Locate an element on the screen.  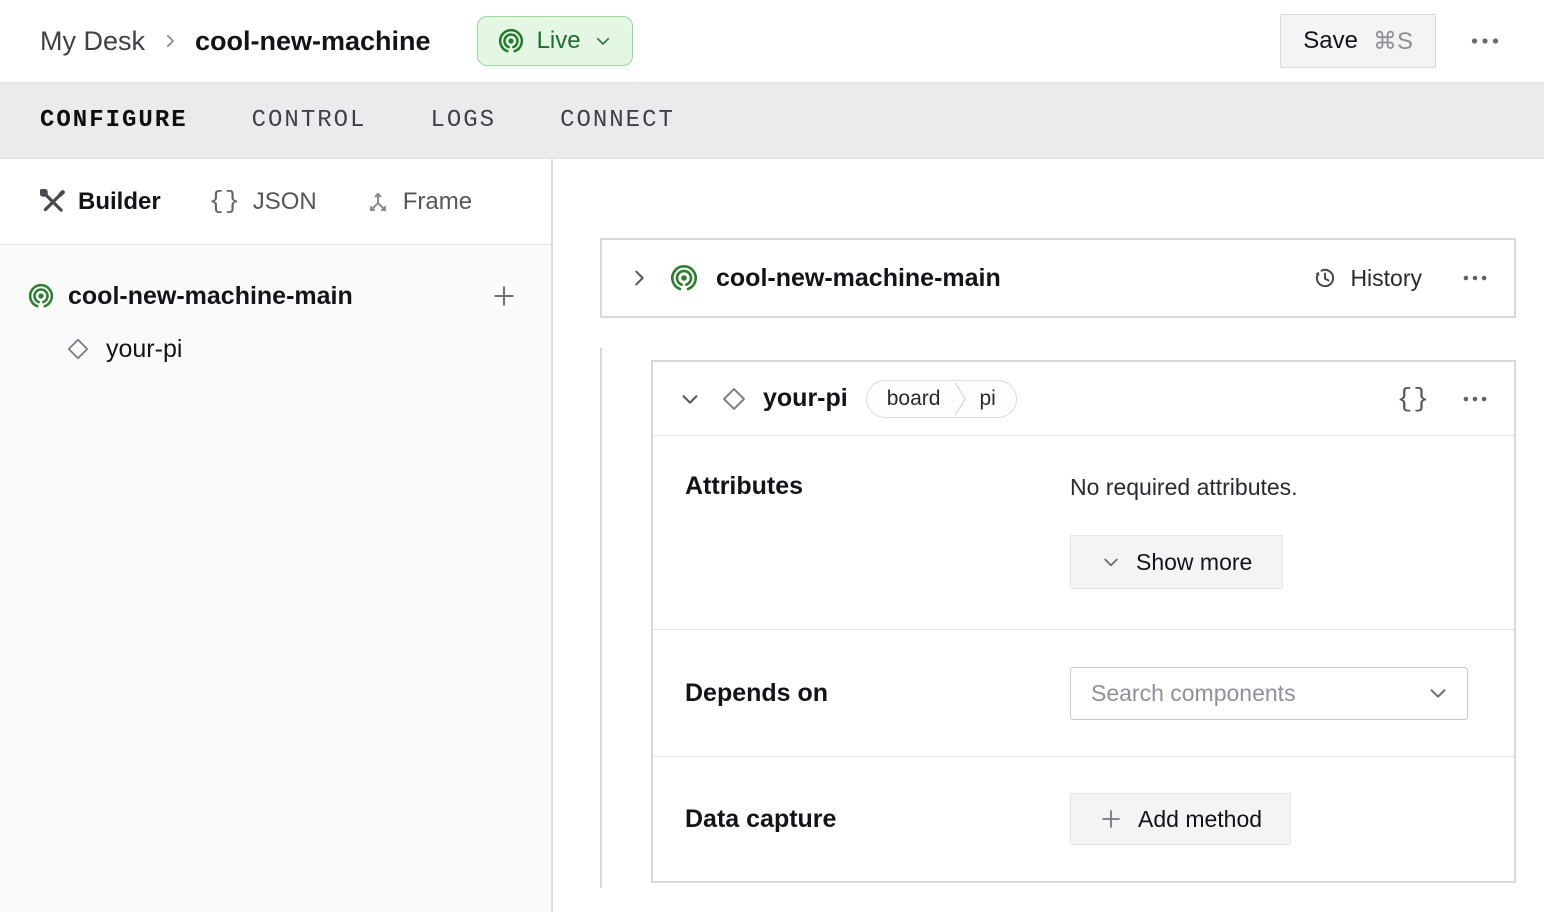
depends-on-placeholder: Search components is located at coordinates (1193, 692).